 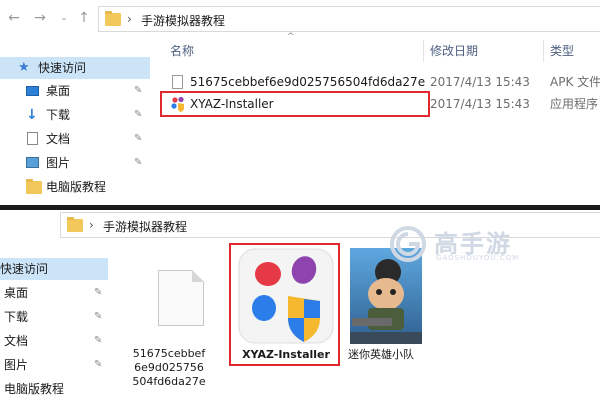 I want to click on desktop-icon, so click(x=32, y=91).